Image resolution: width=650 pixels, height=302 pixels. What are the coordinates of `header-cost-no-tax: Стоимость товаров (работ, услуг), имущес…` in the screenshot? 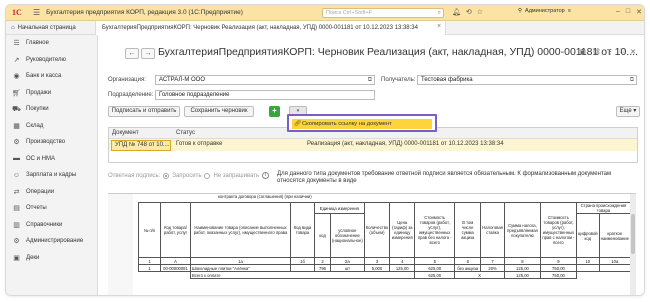 It's located at (435, 230).